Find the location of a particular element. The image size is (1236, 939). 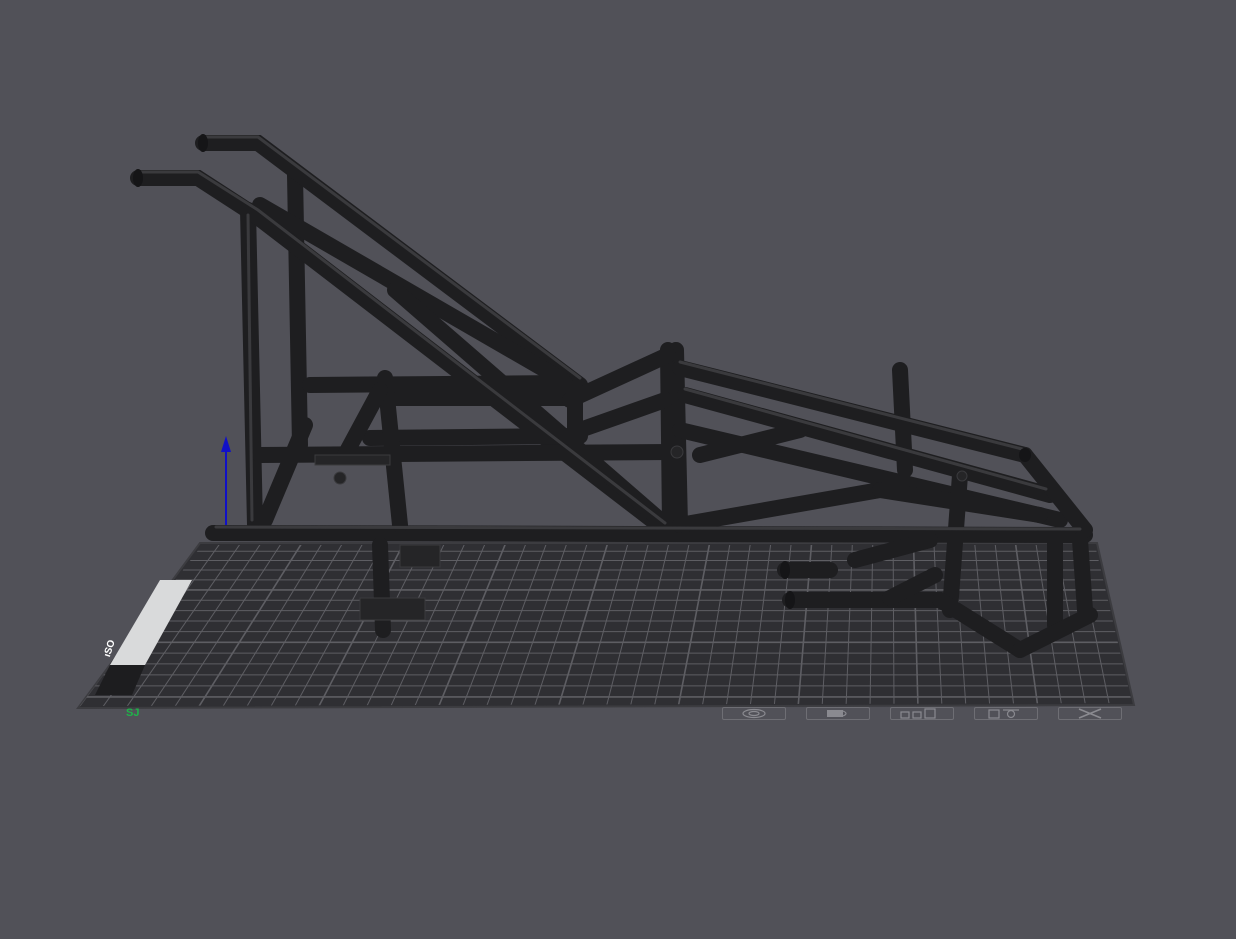

target-icon is located at coordinates (754, 713).